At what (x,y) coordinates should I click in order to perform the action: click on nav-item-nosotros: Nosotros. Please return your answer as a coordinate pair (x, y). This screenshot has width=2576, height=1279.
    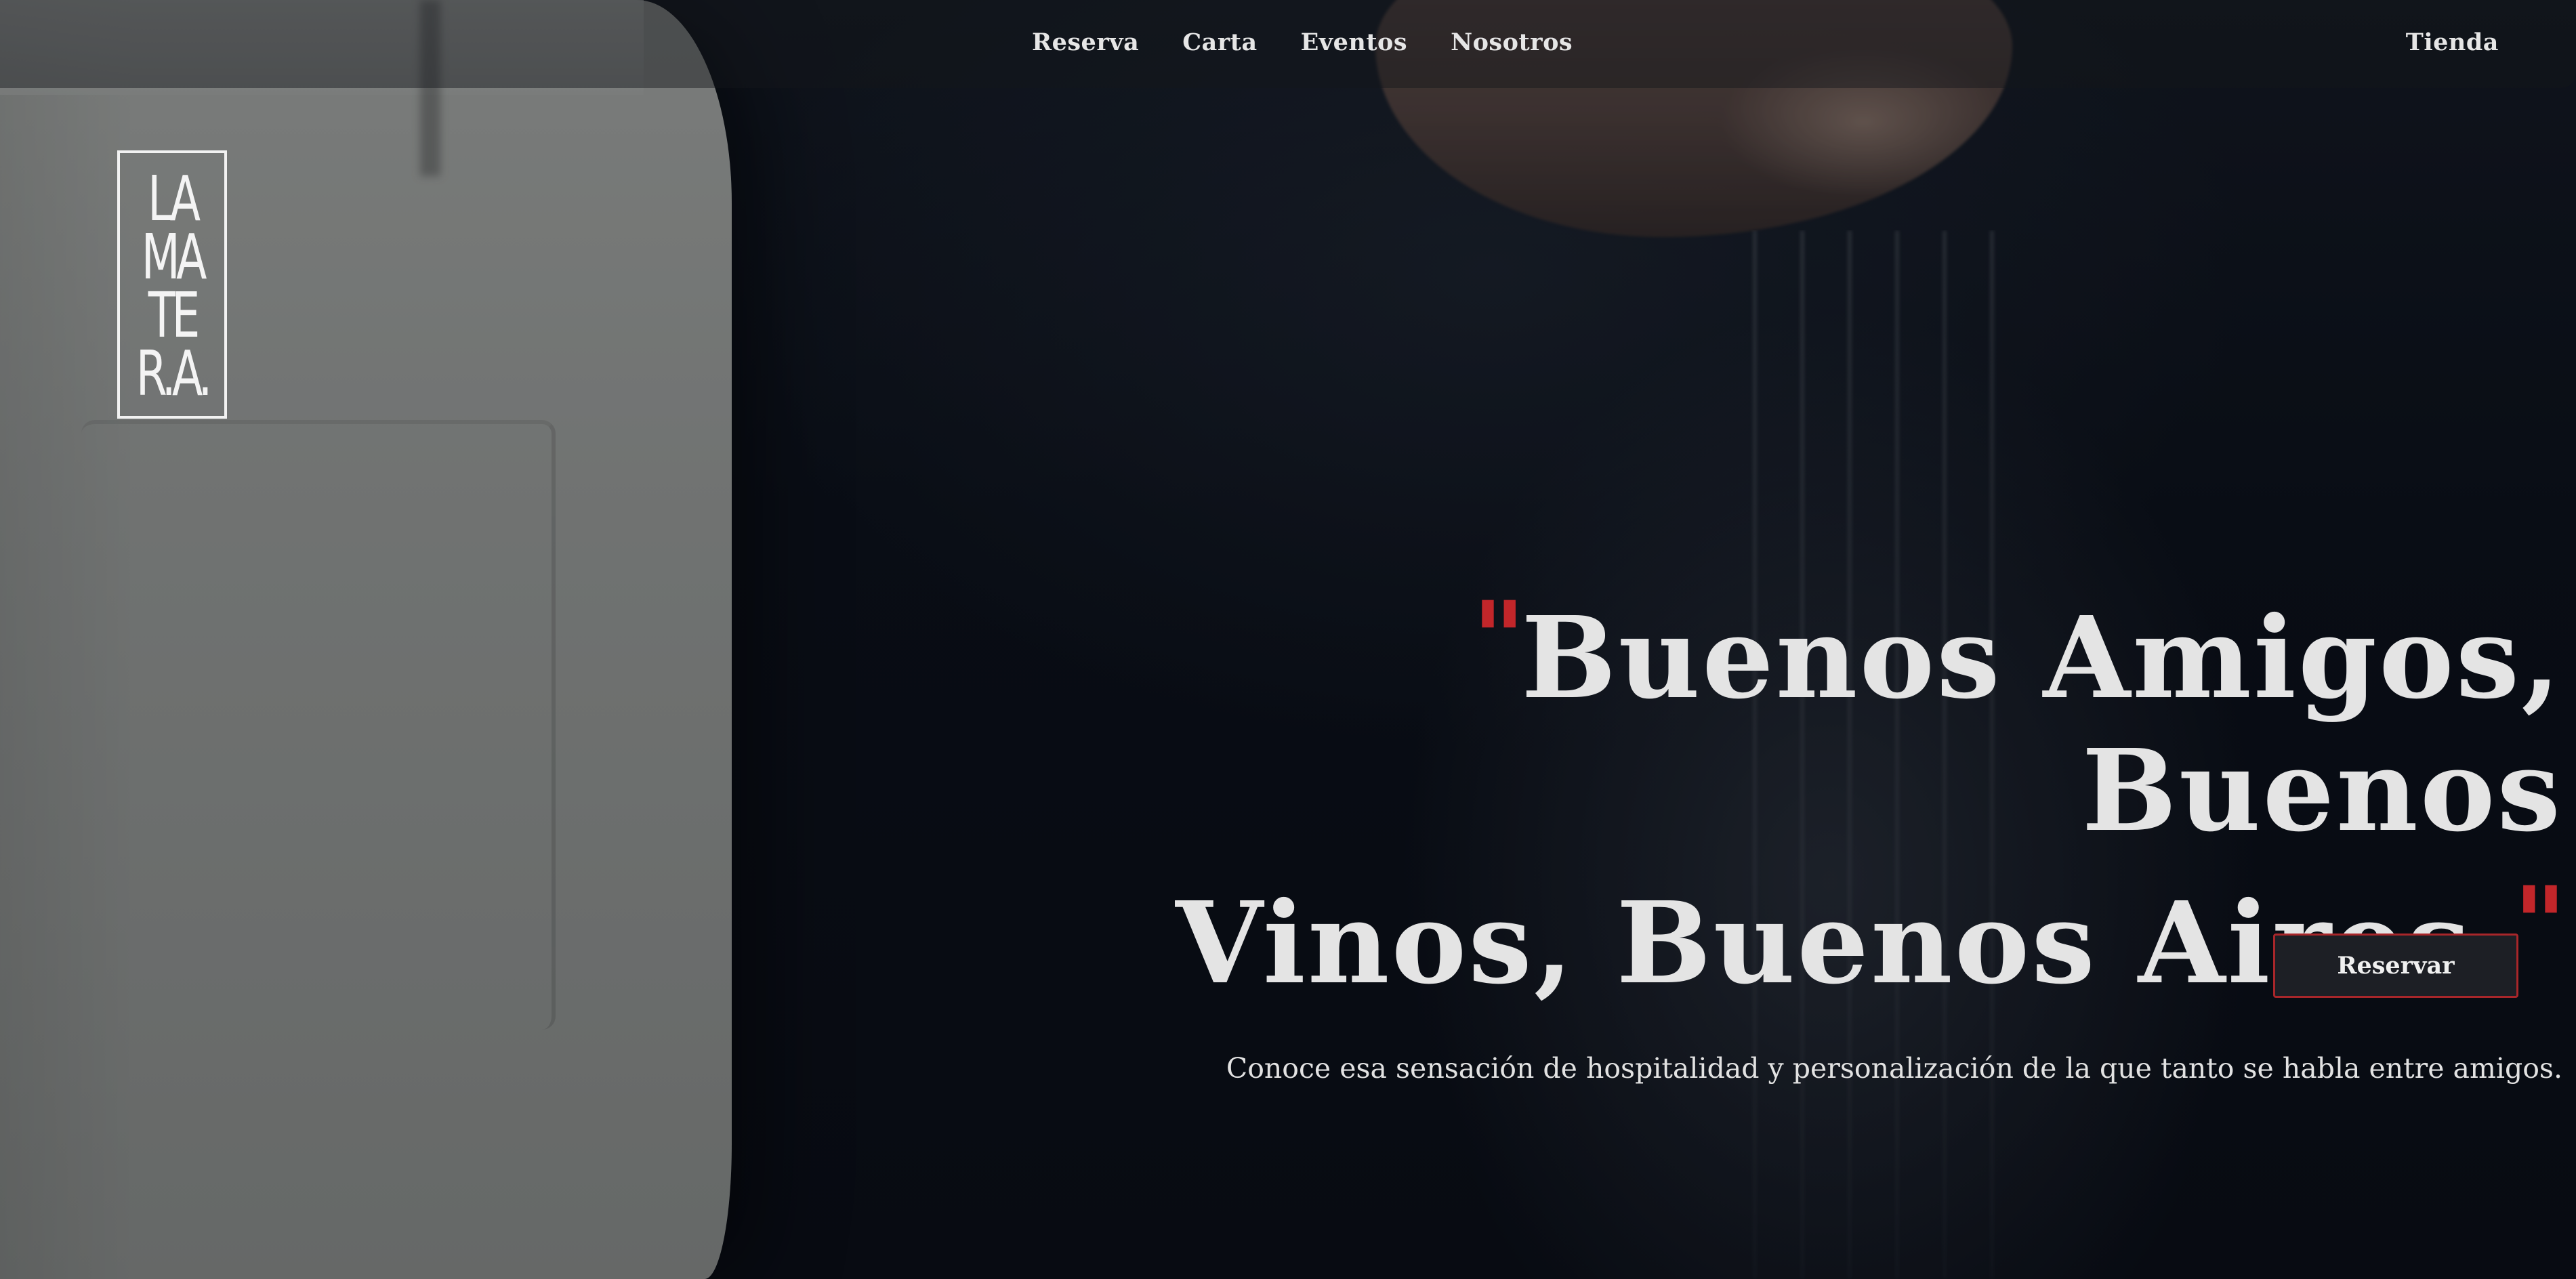
    Looking at the image, I should click on (1512, 42).